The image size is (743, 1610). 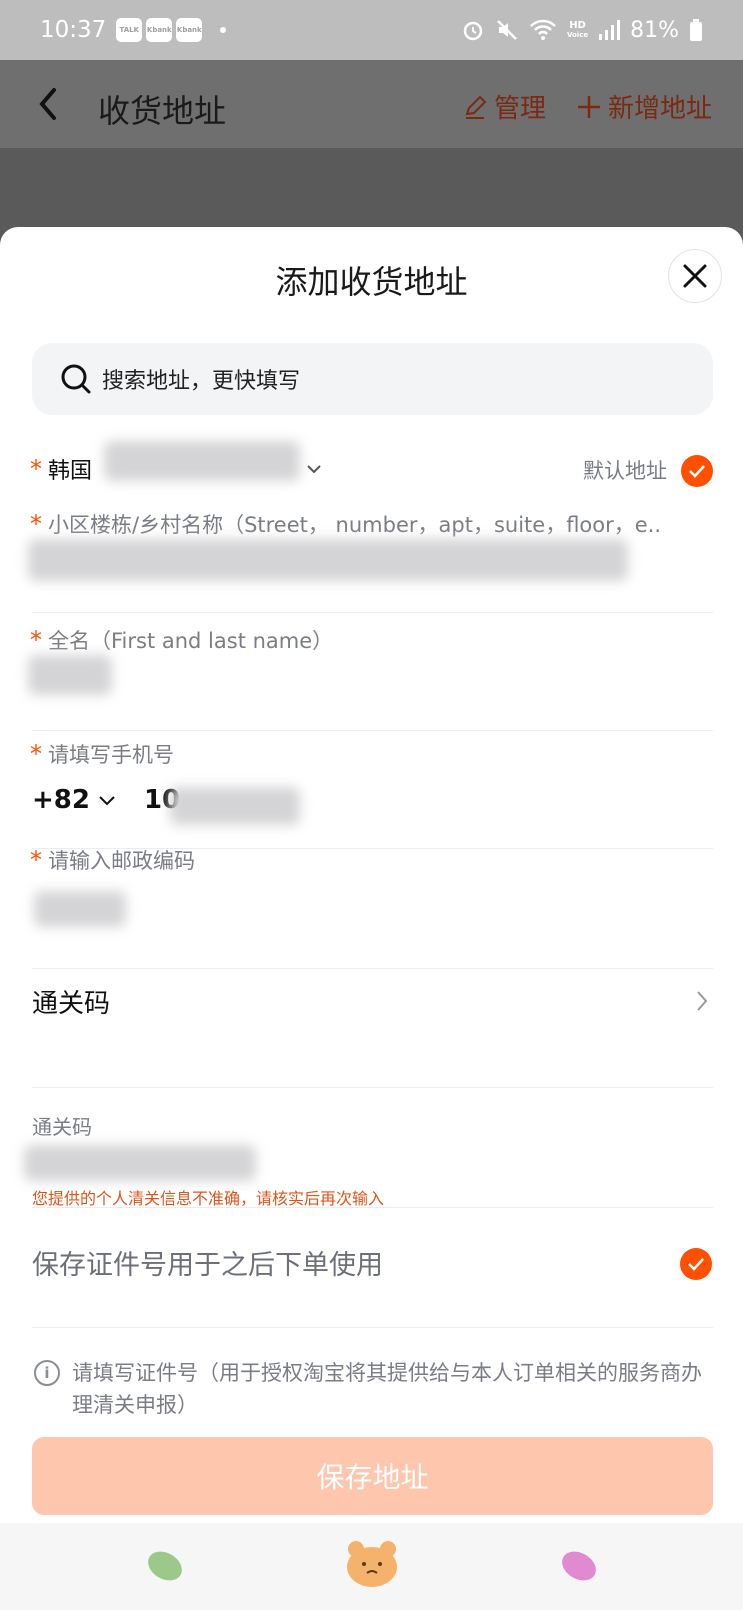 I want to click on country-code-selector: +82, so click(x=61, y=800).